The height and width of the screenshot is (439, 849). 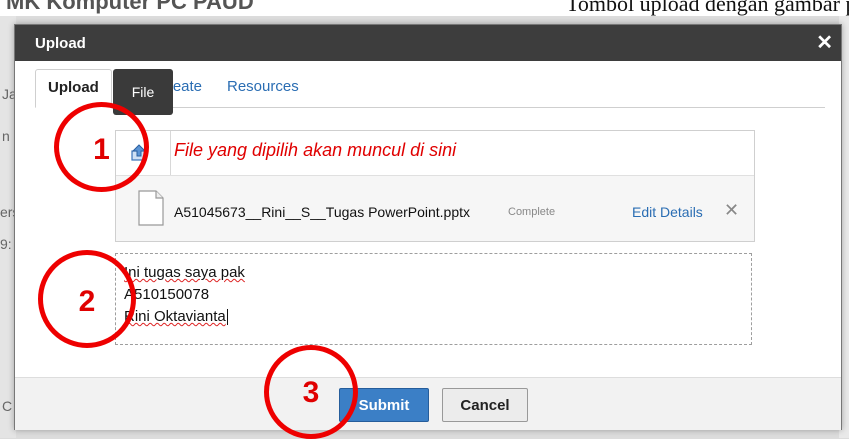 What do you see at coordinates (824, 42) in the screenshot?
I see `close-icon: ✕` at bounding box center [824, 42].